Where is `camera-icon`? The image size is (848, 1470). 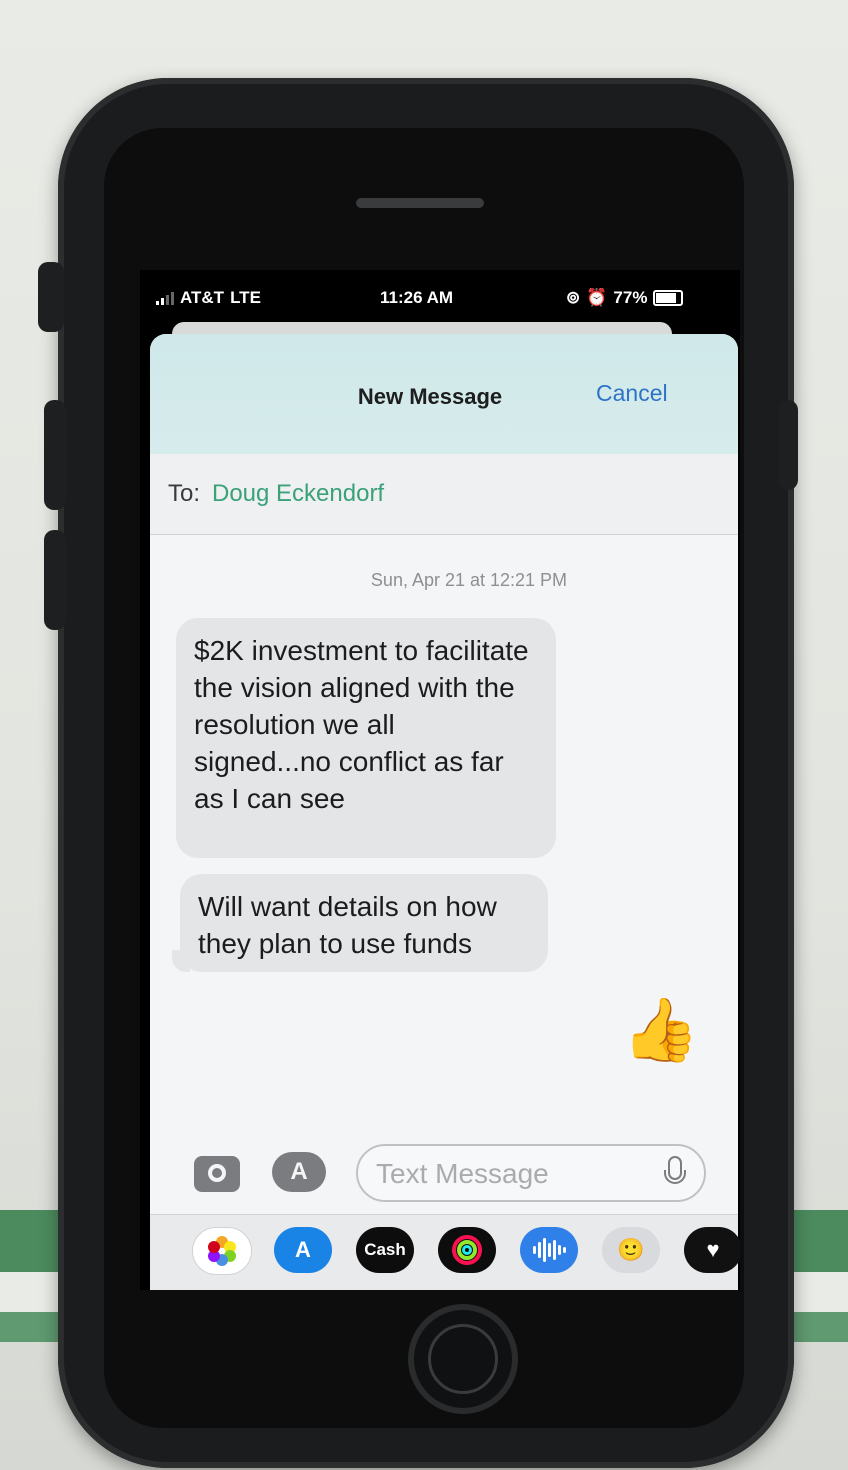 camera-icon is located at coordinates (217, 1174).